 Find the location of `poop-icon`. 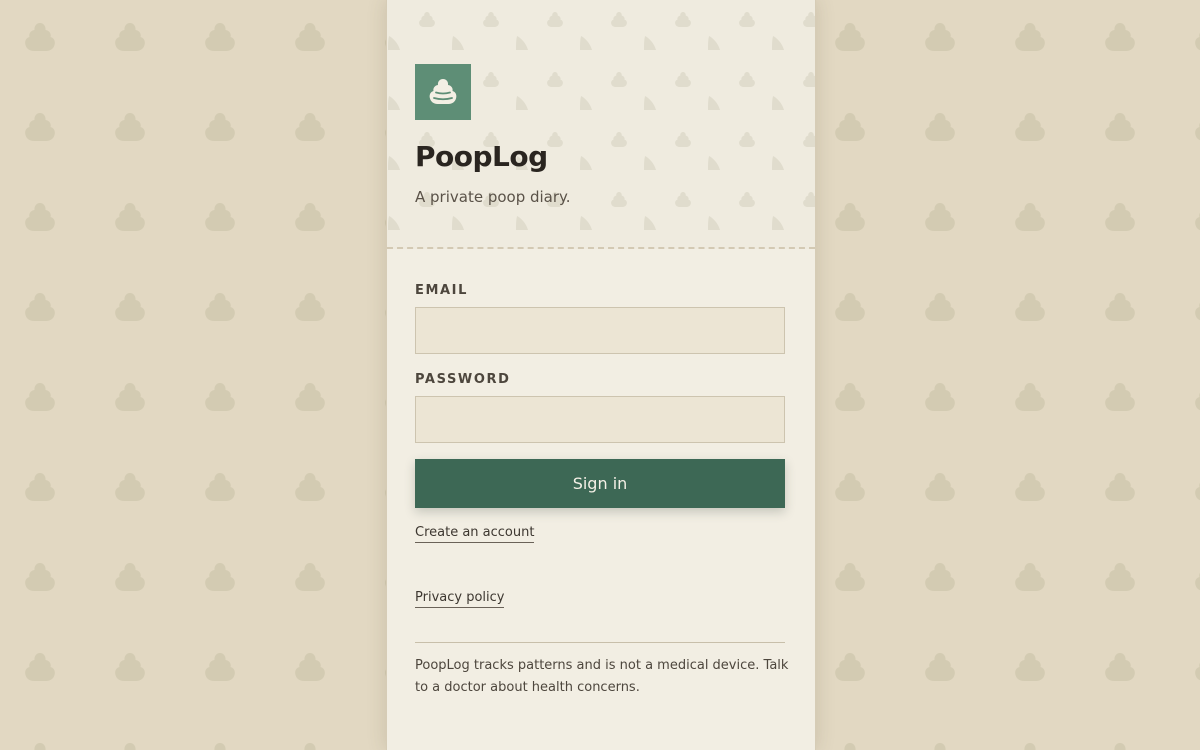

poop-icon is located at coordinates (443, 91).